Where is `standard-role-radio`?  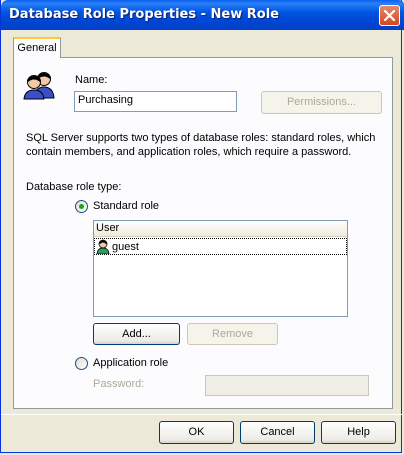 standard-role-radio is located at coordinates (81, 206).